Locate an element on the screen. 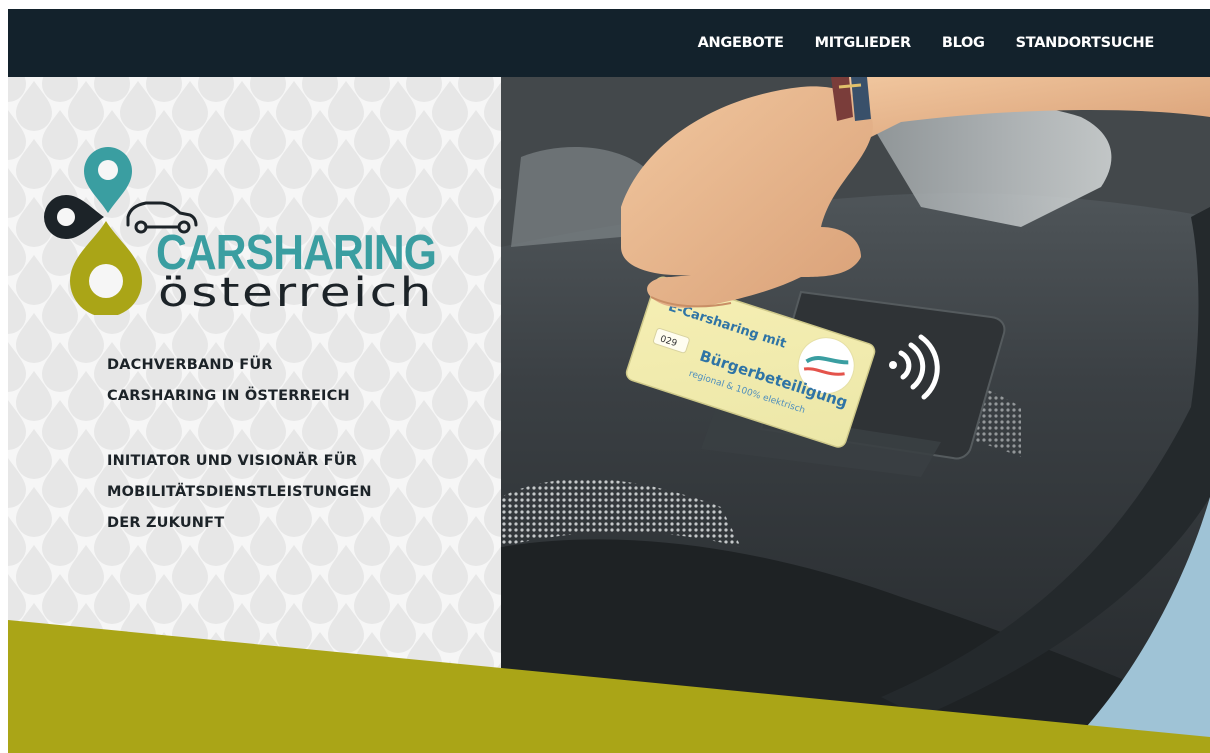  nav-link-angebote: ANGEBOTE is located at coordinates (741, 43).